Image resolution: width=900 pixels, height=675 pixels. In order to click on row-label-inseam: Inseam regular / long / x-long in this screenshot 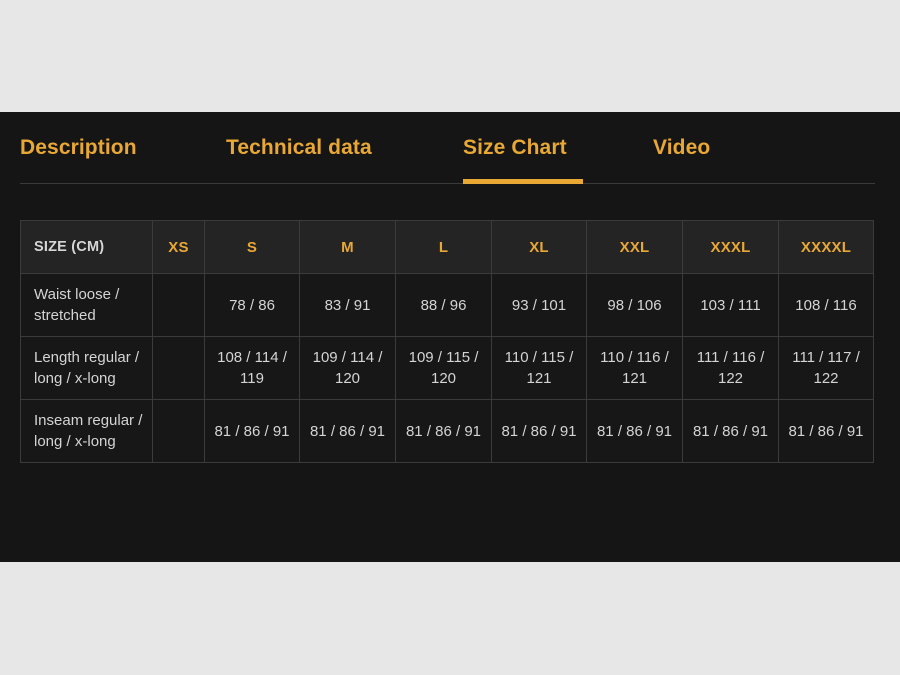, I will do `click(86, 431)`.